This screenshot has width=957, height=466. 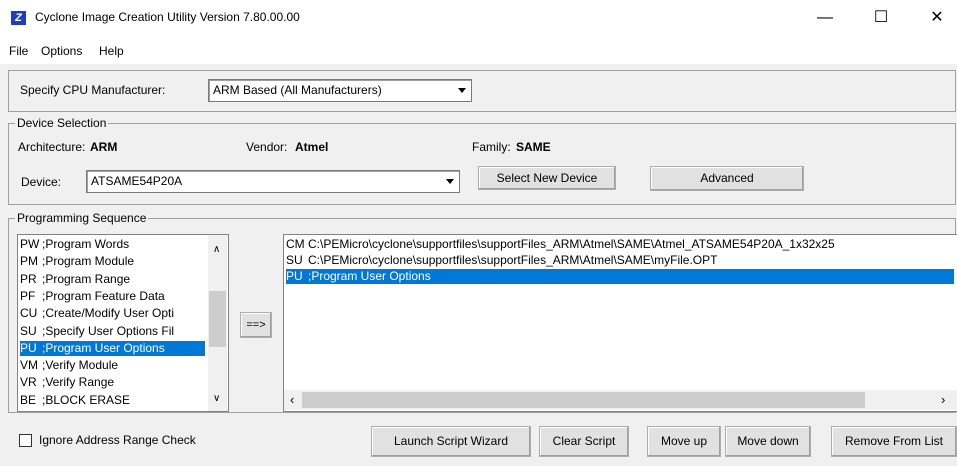 What do you see at coordinates (935, 18) in the screenshot?
I see `close-button: ✕` at bounding box center [935, 18].